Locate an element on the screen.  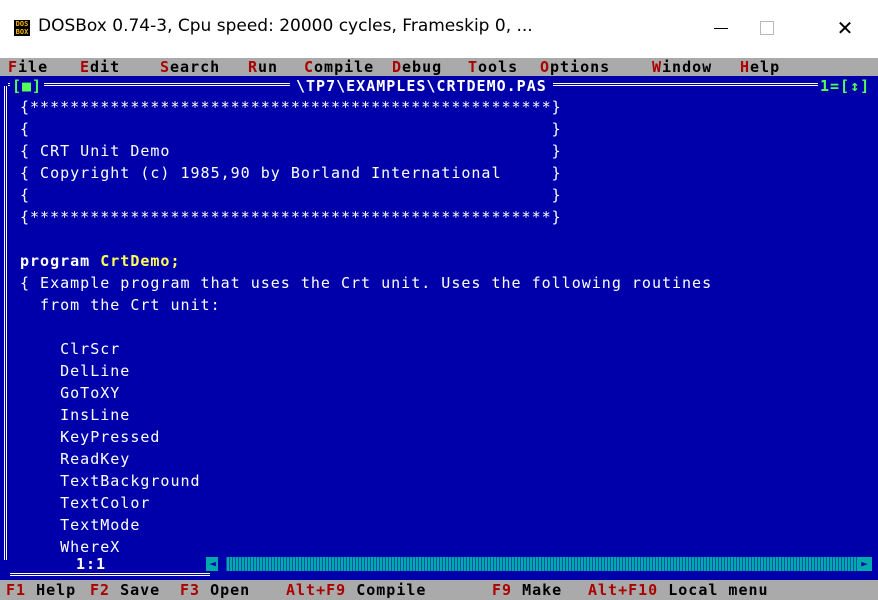
status-save: F2 Save is located at coordinates (125, 590).